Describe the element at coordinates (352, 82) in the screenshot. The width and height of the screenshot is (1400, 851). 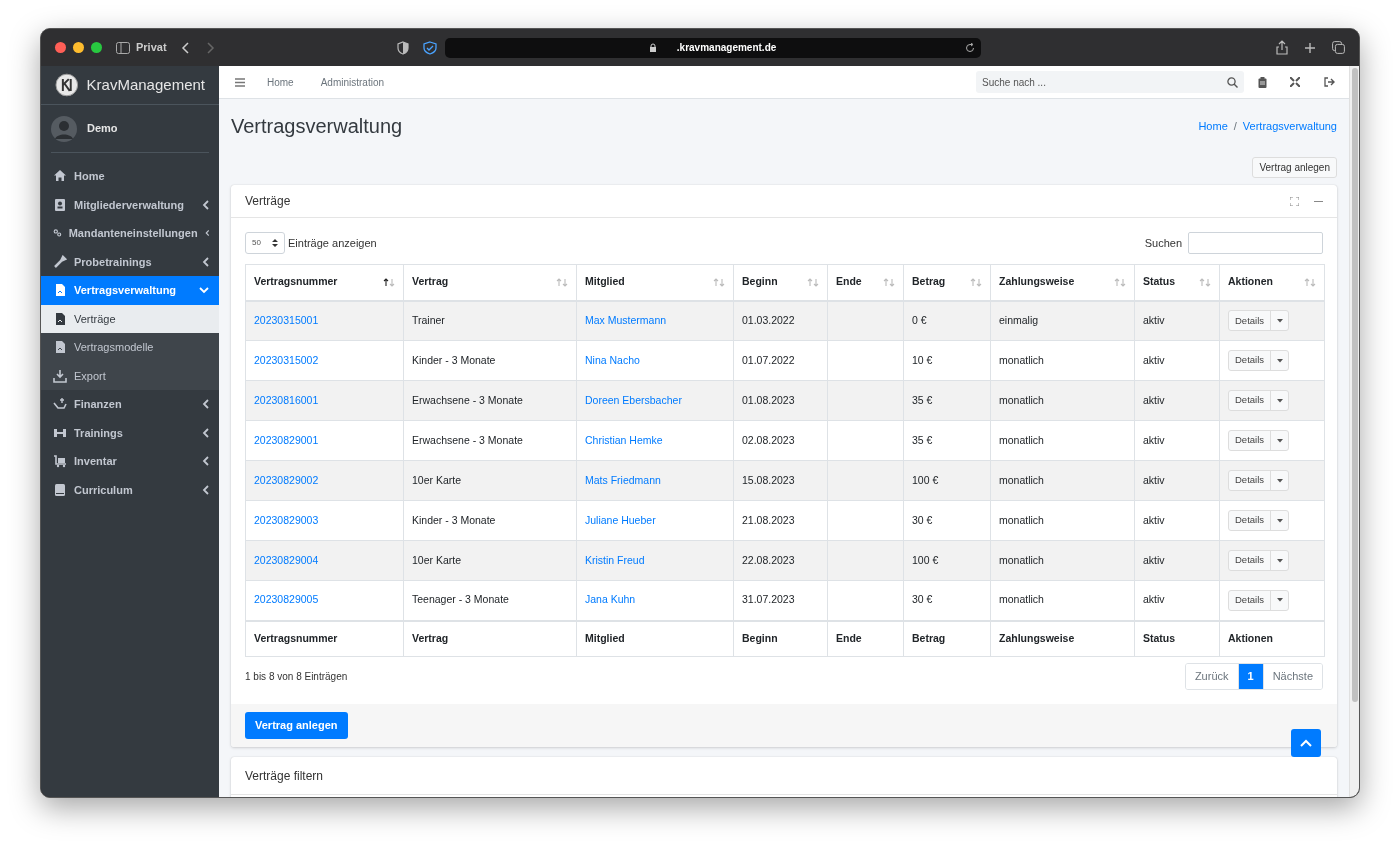
I see `nav-link: Administration` at that location.